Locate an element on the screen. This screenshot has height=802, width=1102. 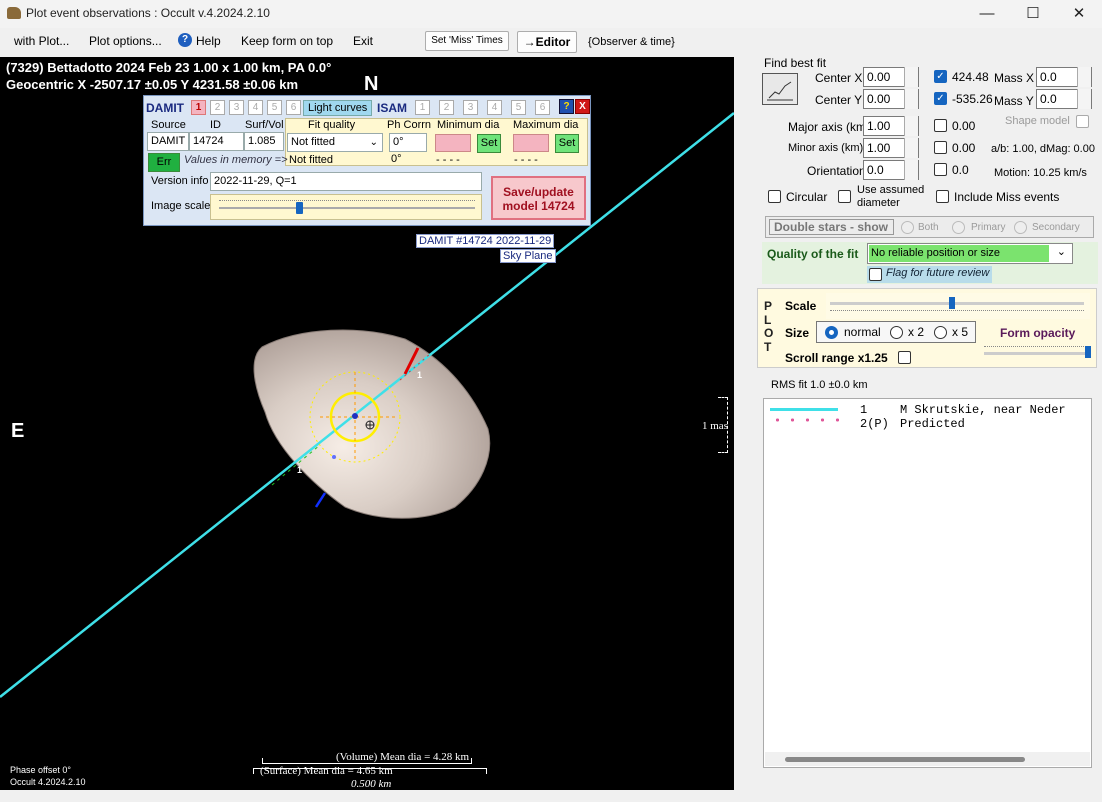
mass-y-input: 0.0 is located at coordinates (1064, 99).